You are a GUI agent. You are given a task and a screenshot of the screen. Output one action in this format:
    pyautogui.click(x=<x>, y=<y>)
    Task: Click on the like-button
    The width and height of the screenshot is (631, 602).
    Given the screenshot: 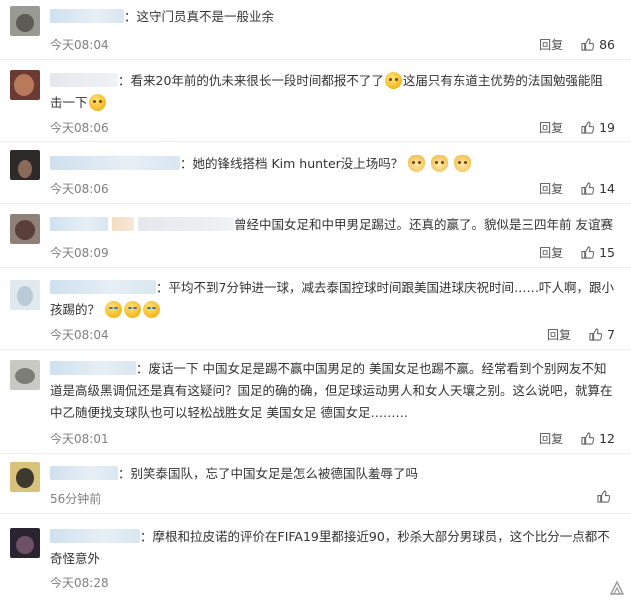 What is the action you would take?
    pyautogui.click(x=606, y=496)
    